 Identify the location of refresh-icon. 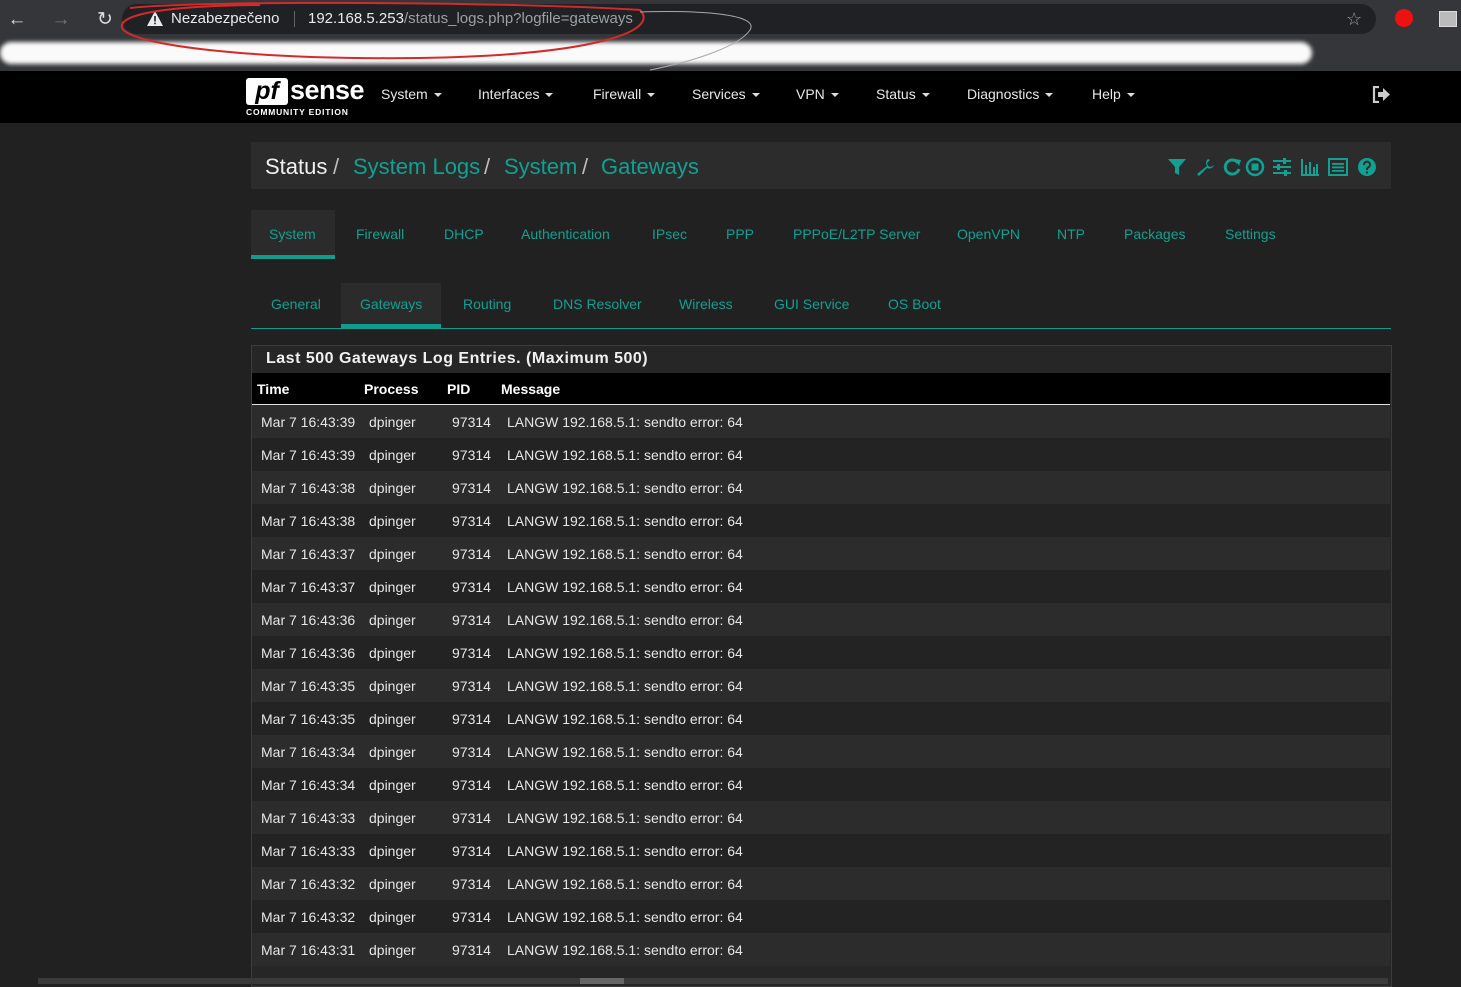
(1232, 167).